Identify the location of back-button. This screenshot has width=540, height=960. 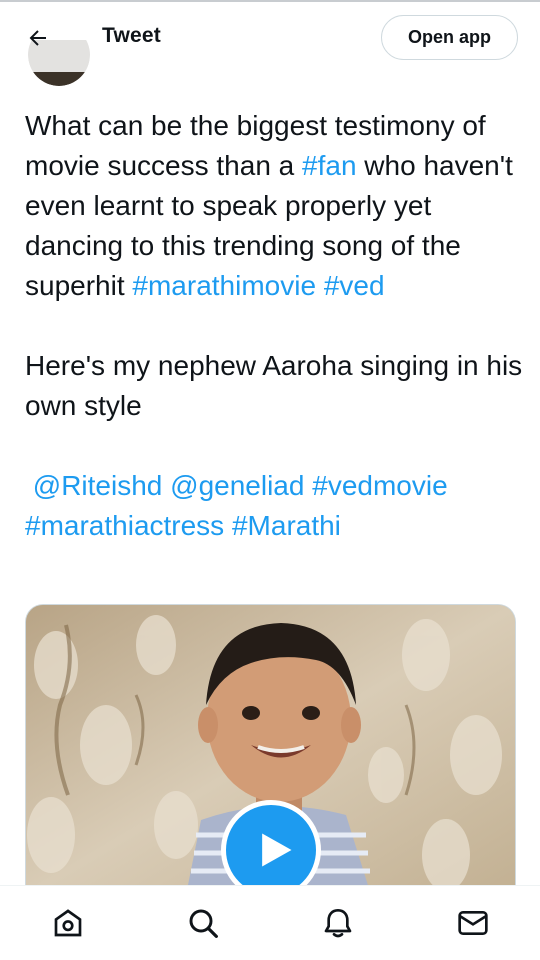
(38, 38).